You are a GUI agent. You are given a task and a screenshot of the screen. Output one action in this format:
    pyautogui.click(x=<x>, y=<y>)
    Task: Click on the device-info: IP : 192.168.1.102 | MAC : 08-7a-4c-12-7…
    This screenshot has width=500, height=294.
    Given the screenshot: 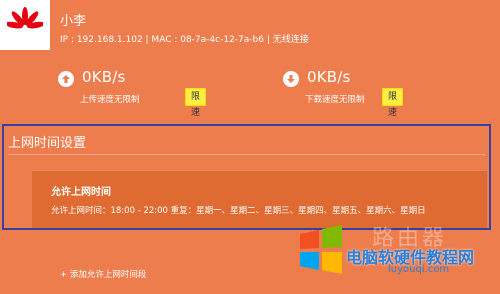 What is the action you would take?
    pyautogui.click(x=184, y=40)
    